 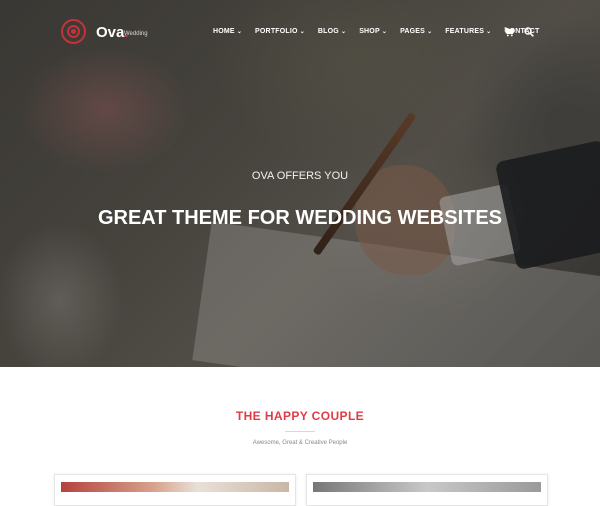 I want to click on nav-item-blog: BLOG ⌄, so click(x=332, y=31).